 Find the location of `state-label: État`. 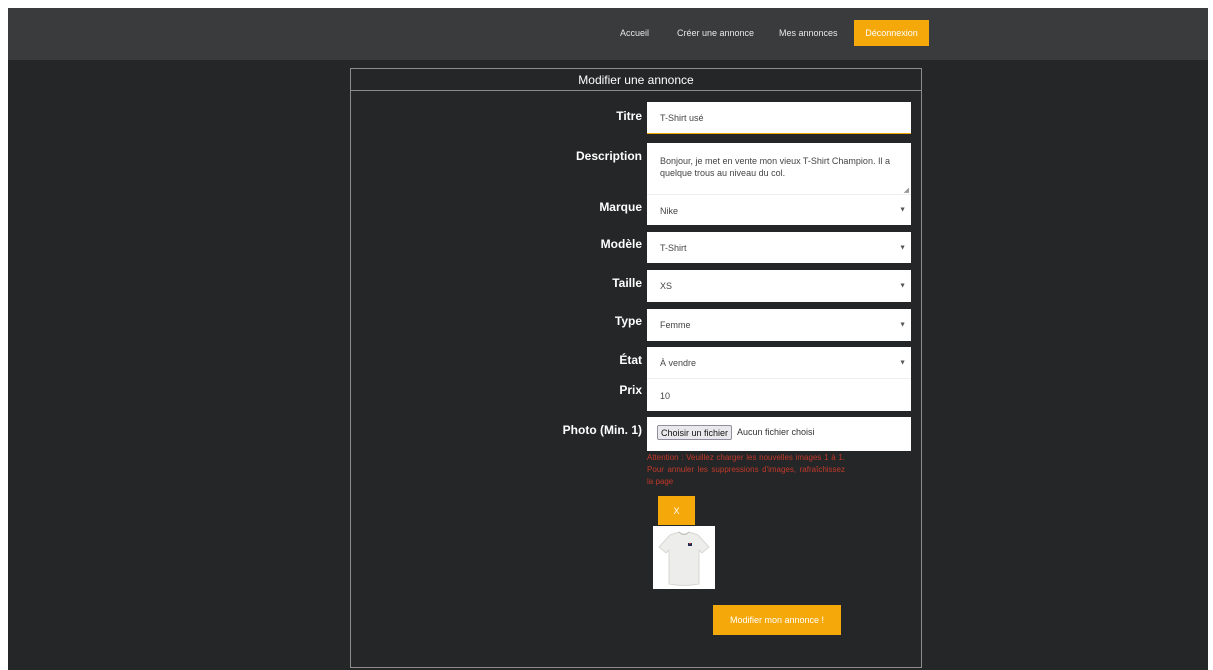

state-label: État is located at coordinates (630, 360).